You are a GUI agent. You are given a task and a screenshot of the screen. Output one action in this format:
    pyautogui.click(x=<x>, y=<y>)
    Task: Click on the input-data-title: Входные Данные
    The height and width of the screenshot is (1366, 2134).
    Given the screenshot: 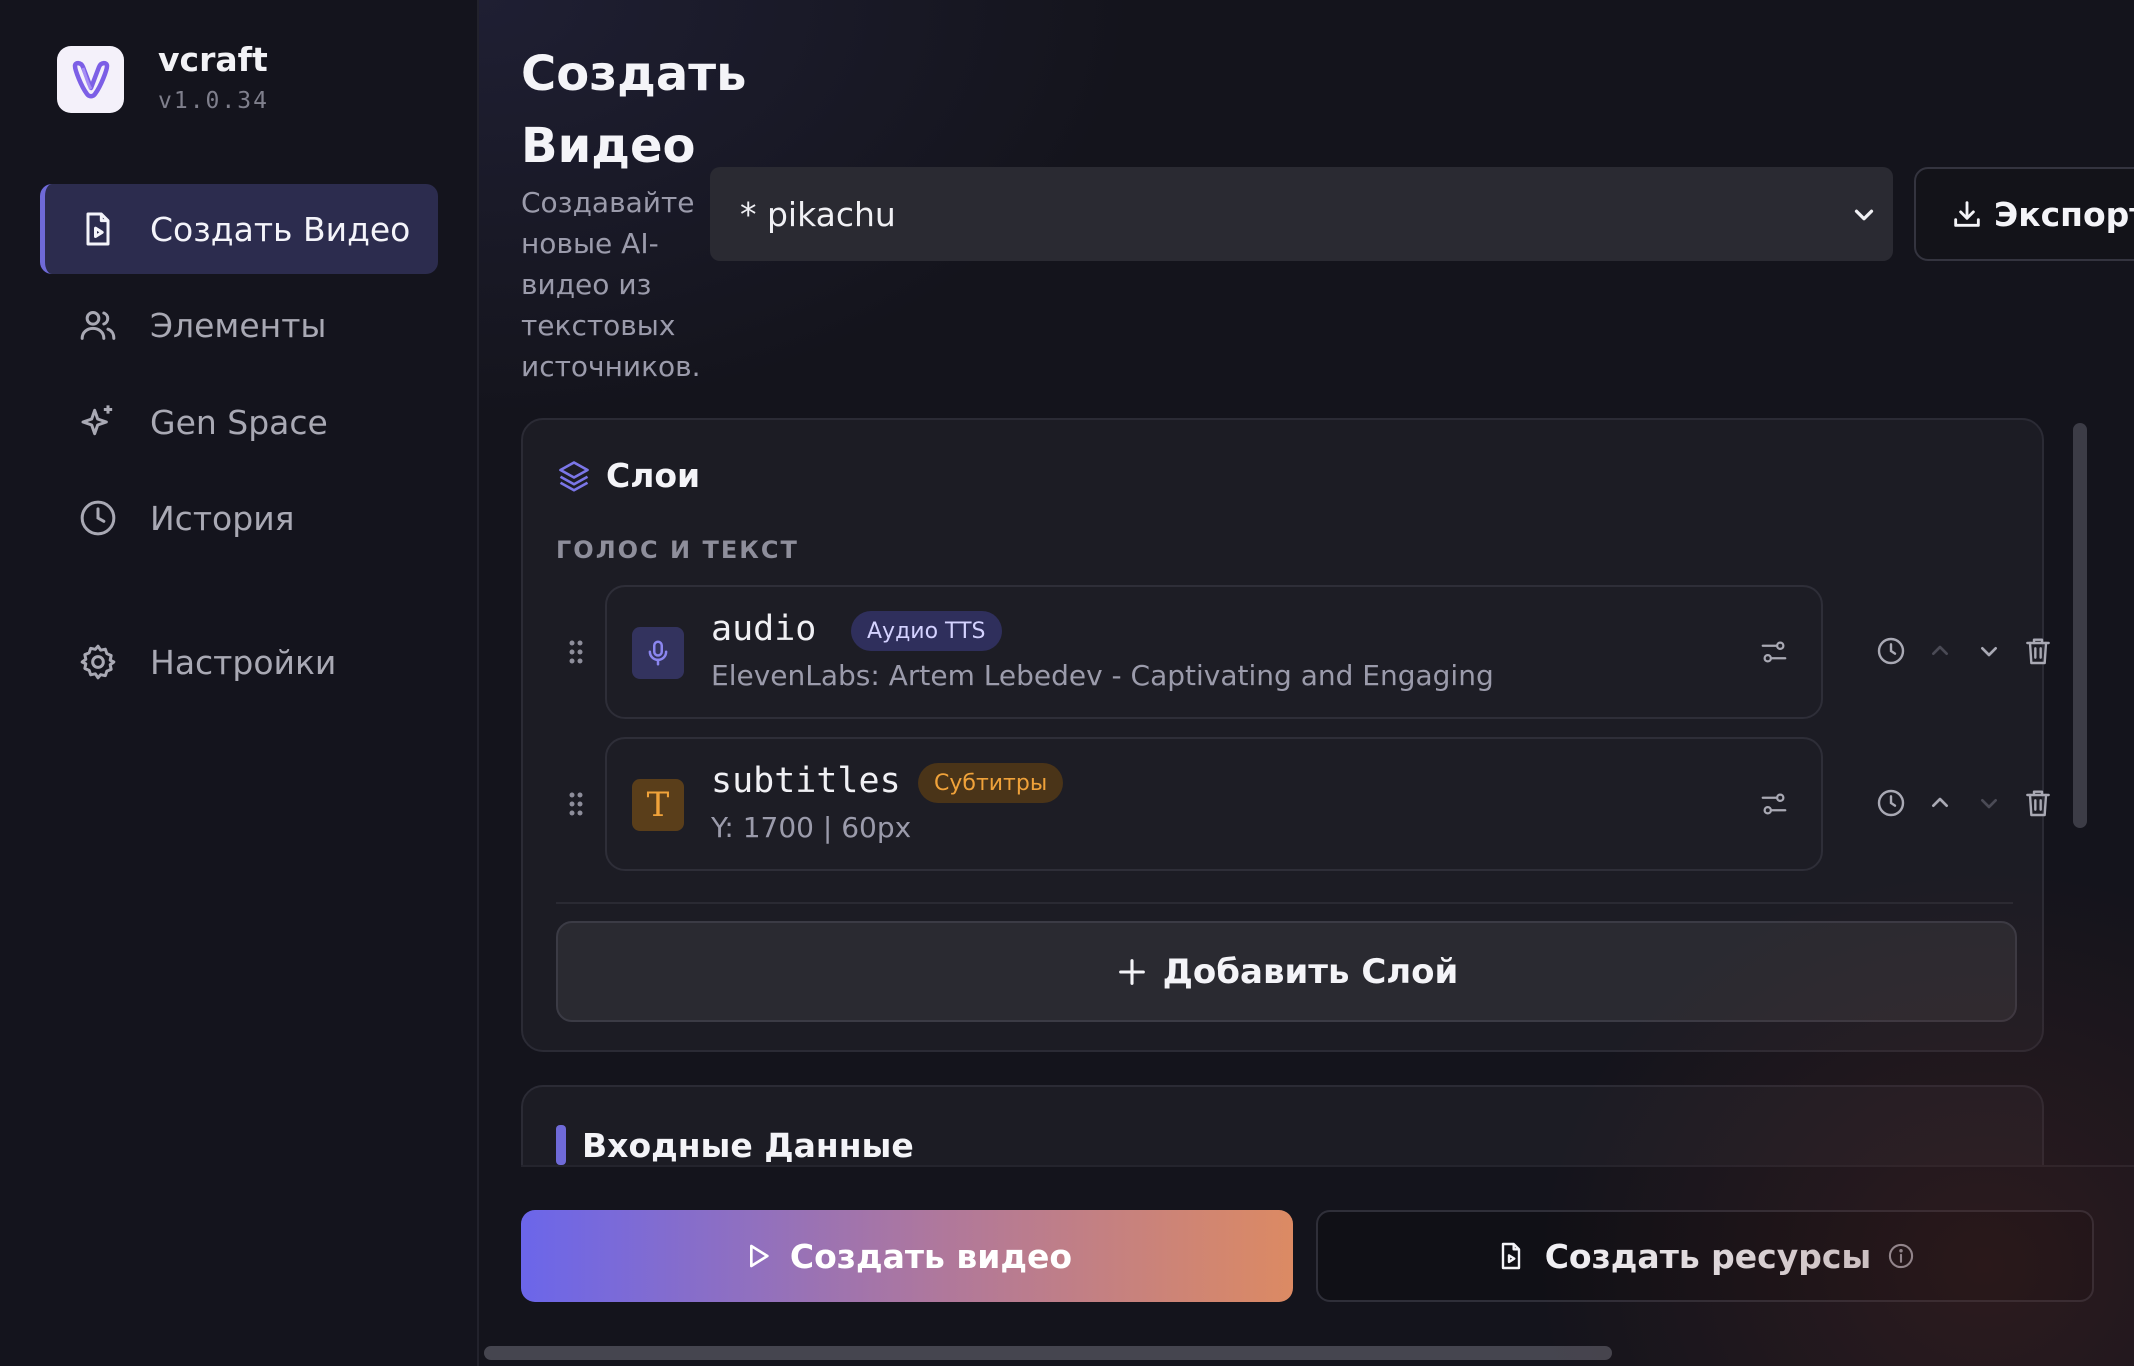 What is the action you would take?
    pyautogui.click(x=735, y=1145)
    